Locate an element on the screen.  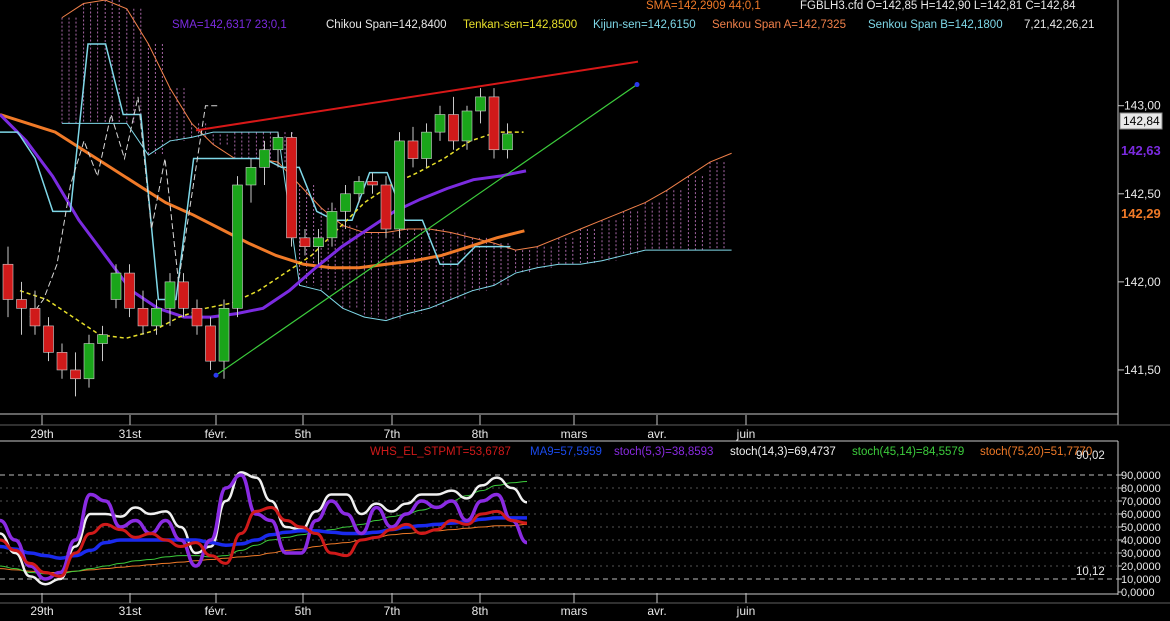
header-senkou-a: Senkou Span A=142,7325 is located at coordinates (779, 25).